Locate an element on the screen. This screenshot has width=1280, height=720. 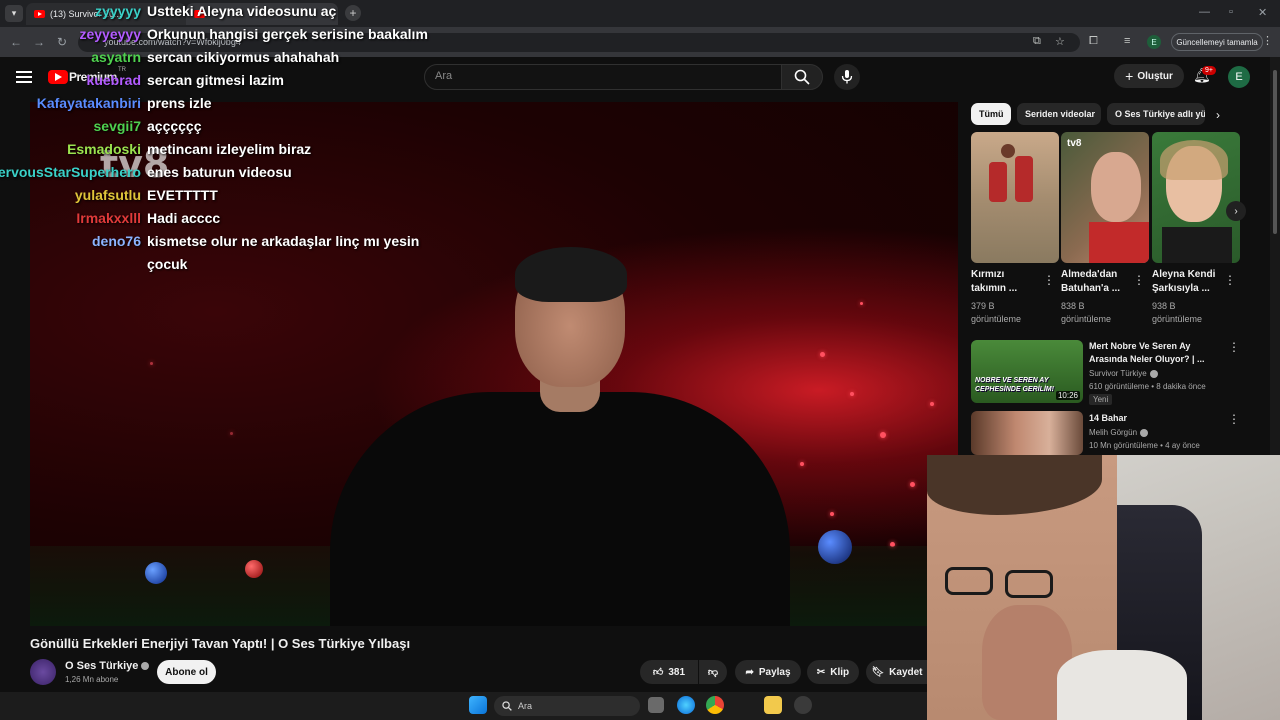
create-button: + Oluştur is located at coordinates (1149, 76).